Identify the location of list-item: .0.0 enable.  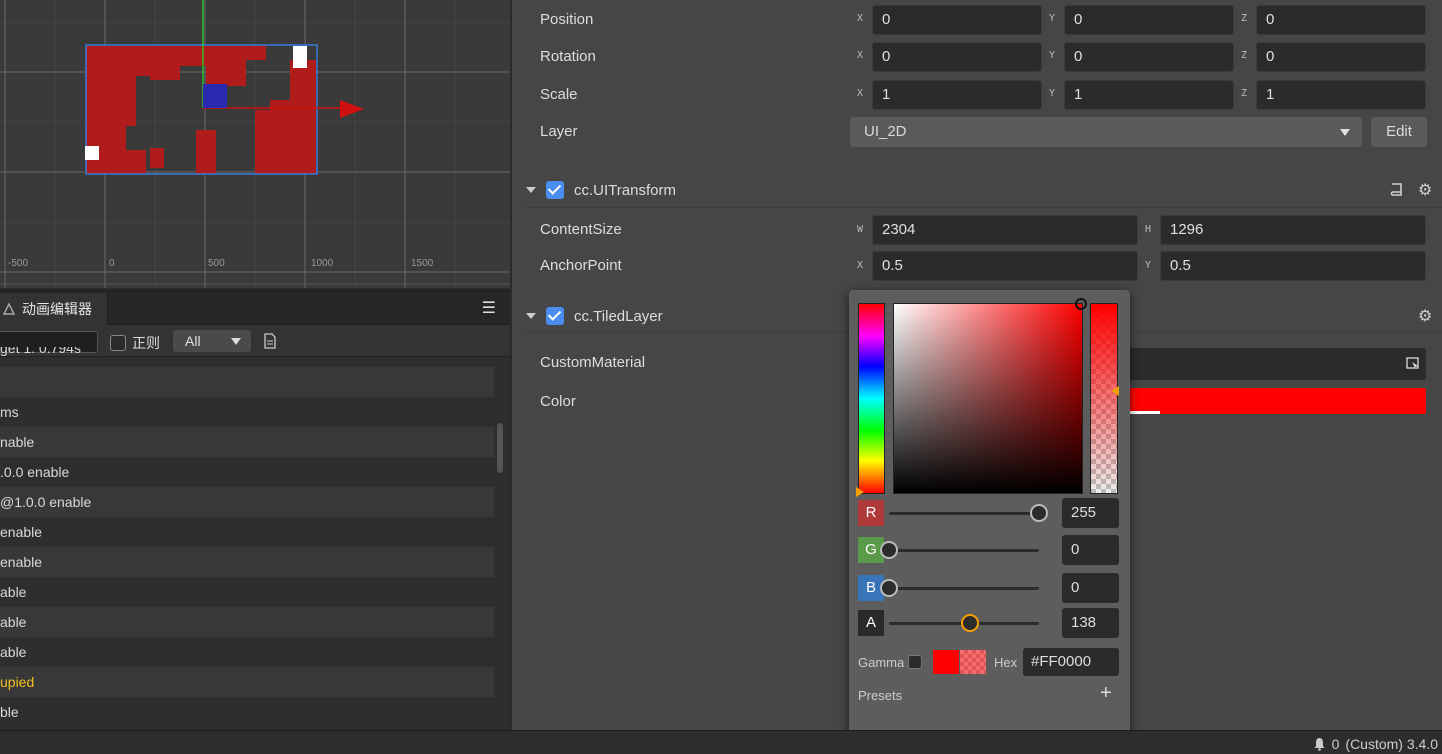
(247, 472).